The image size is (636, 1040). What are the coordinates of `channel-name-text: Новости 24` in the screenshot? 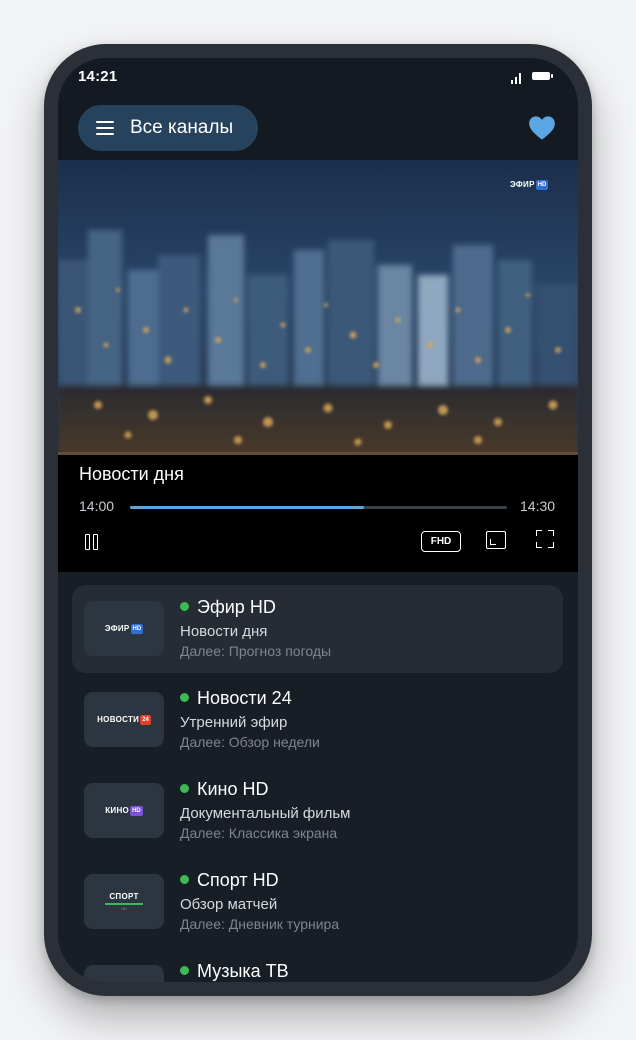 It's located at (244, 698).